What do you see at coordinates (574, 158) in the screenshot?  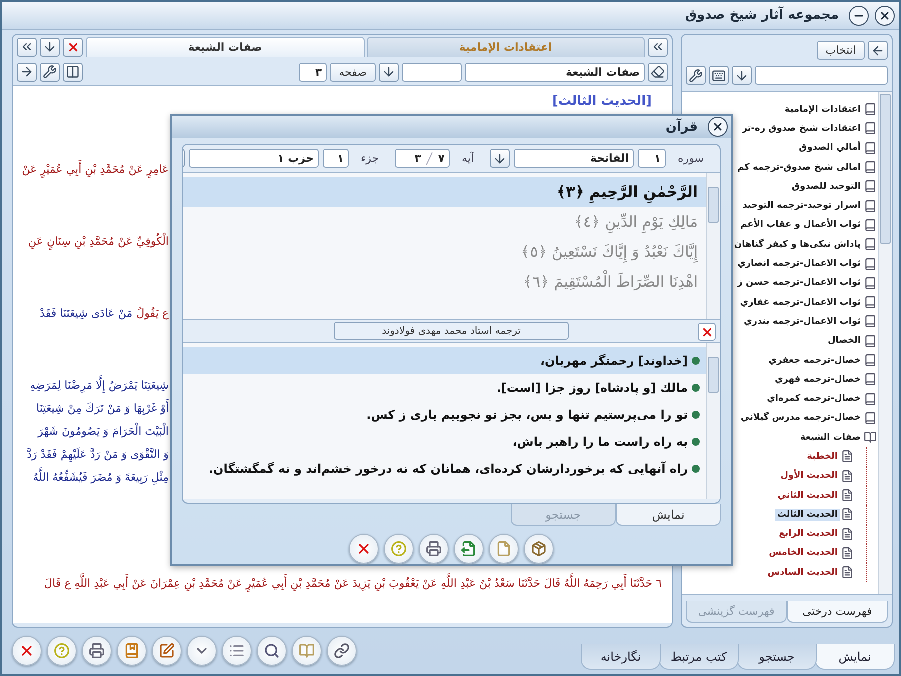 I see `surah-name-field: الفاتحة` at bounding box center [574, 158].